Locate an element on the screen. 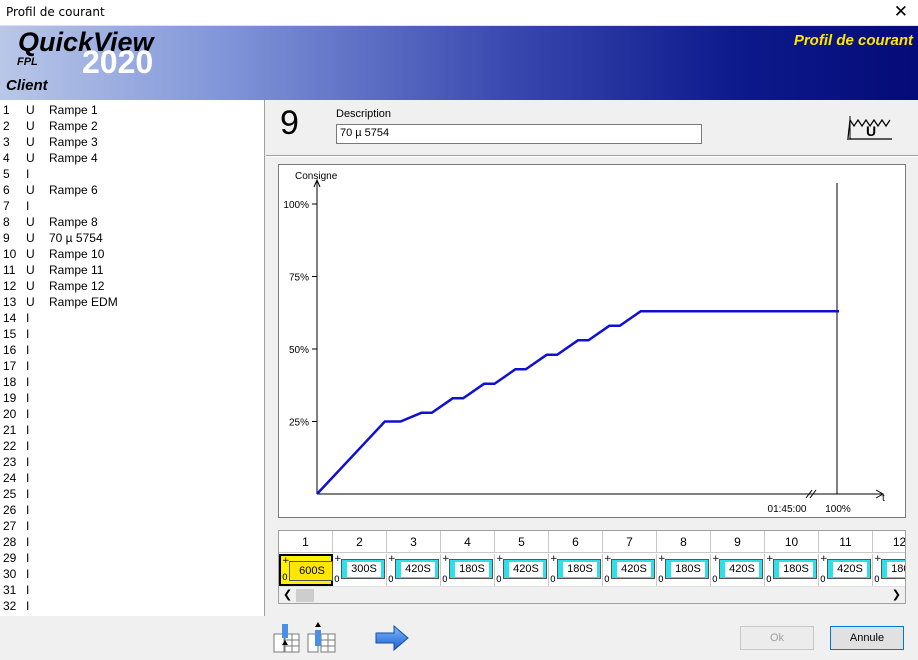 This screenshot has height=660, width=918. step-duration: 600S is located at coordinates (312, 571).